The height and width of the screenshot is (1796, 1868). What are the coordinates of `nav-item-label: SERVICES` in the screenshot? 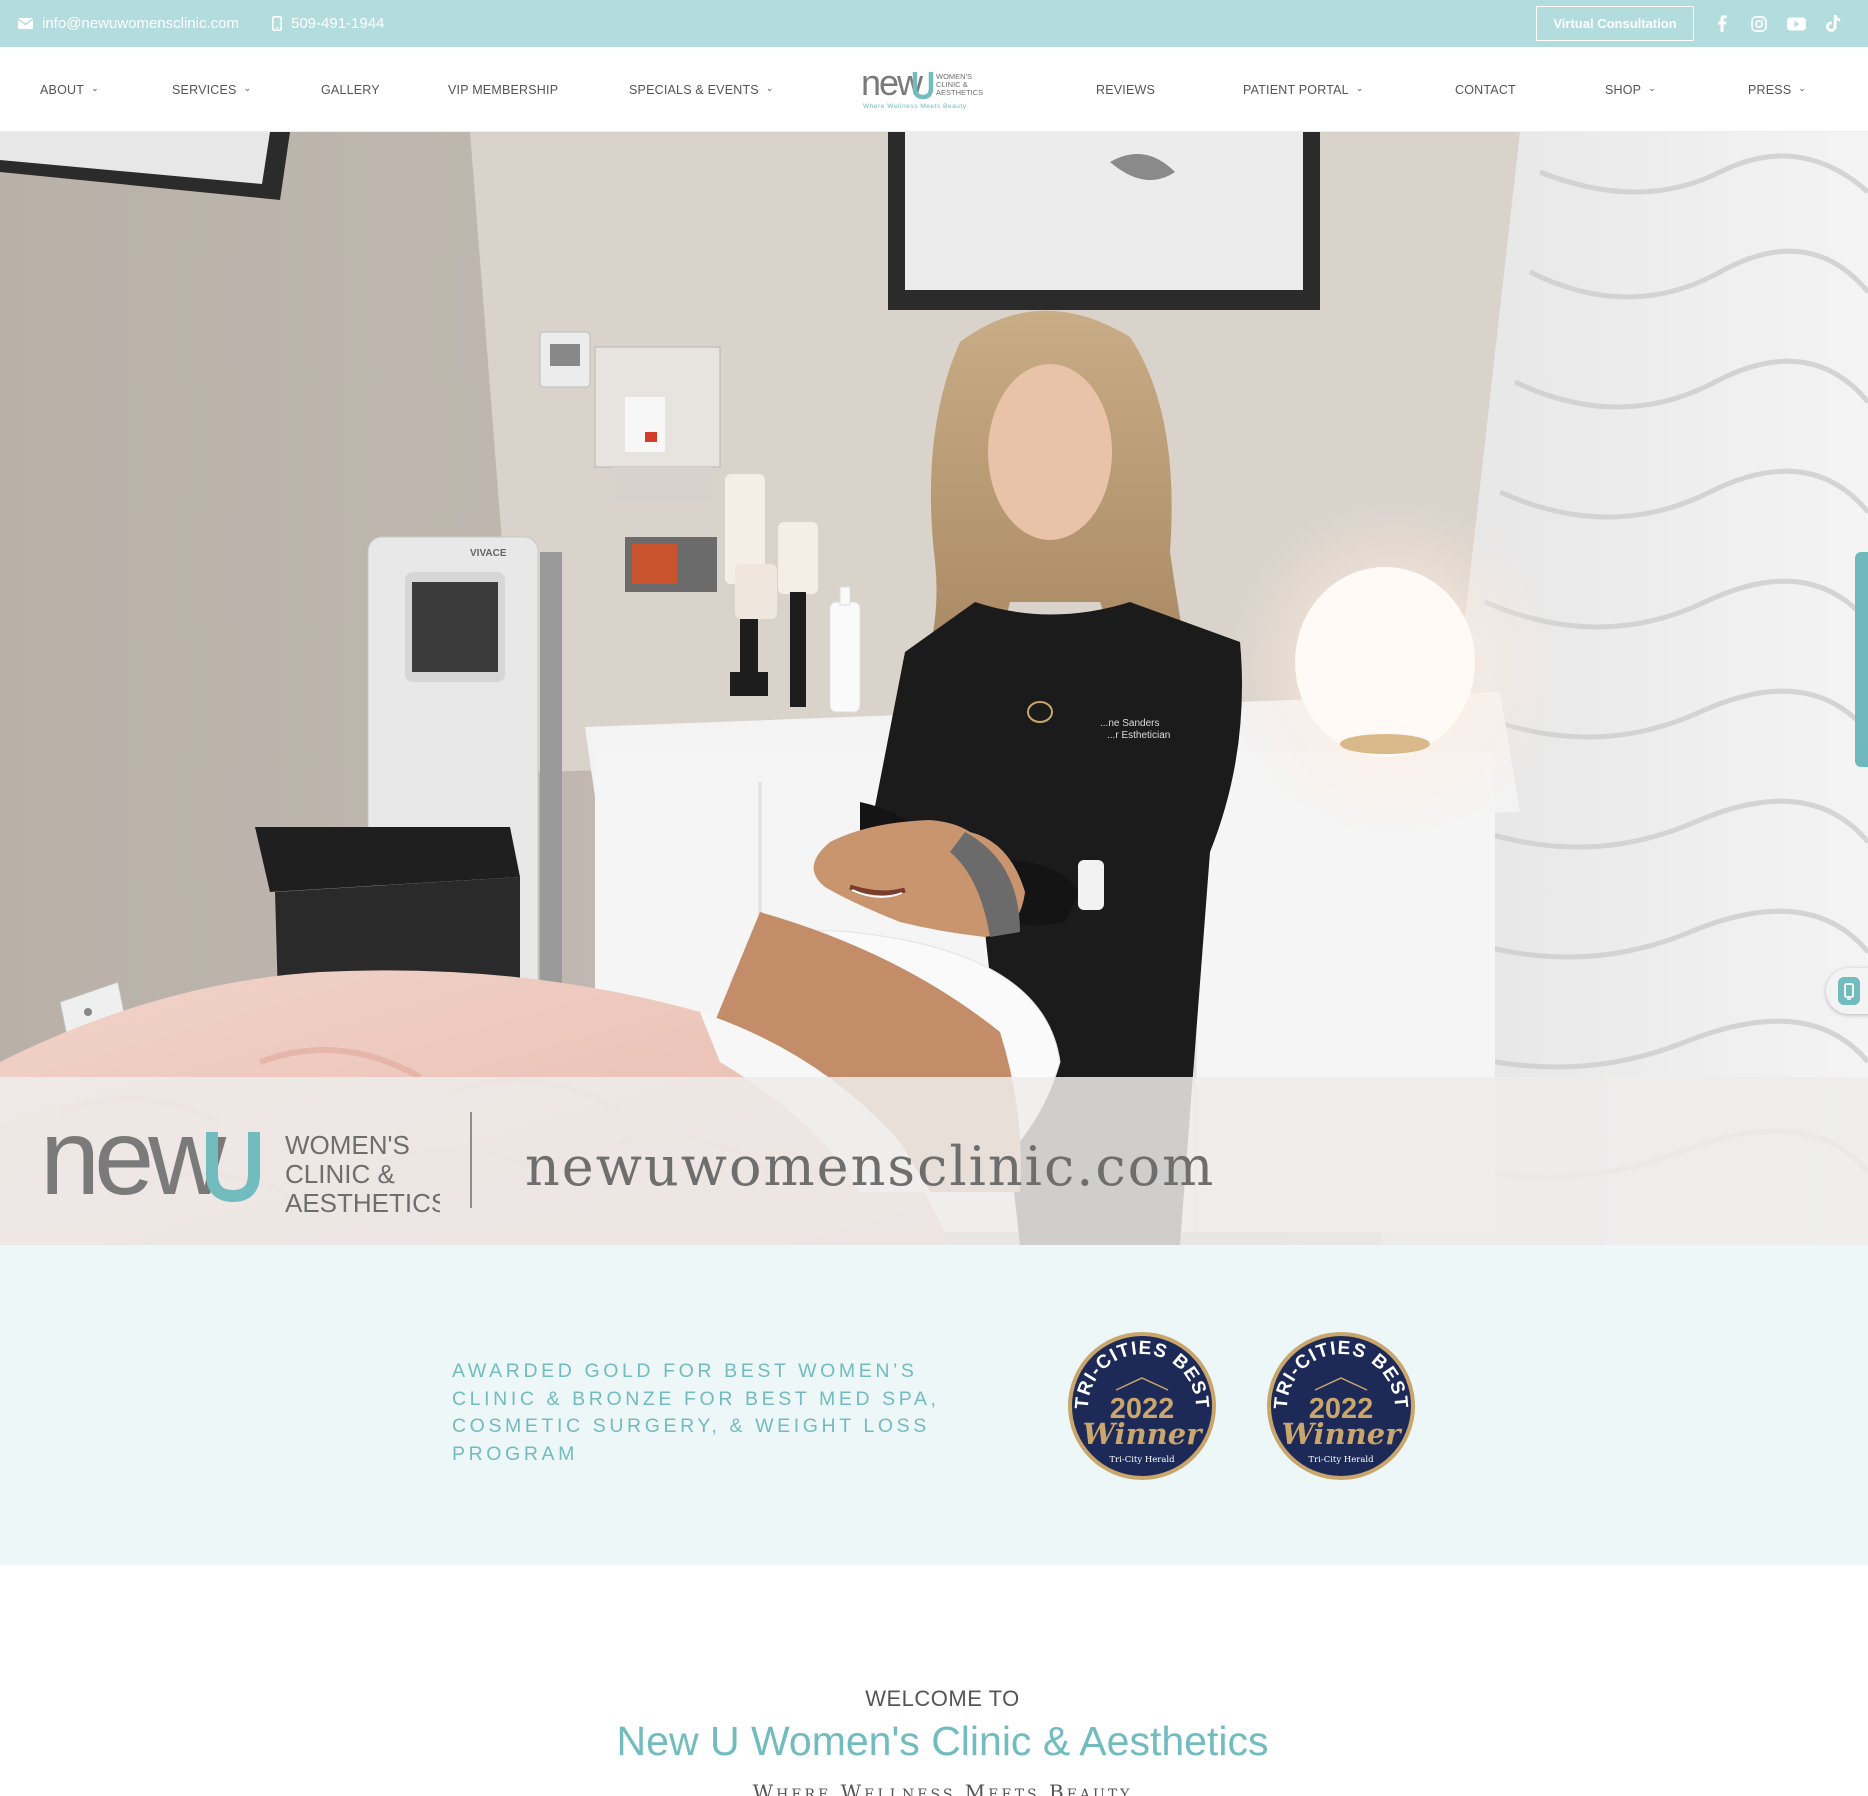 It's located at (204, 89).